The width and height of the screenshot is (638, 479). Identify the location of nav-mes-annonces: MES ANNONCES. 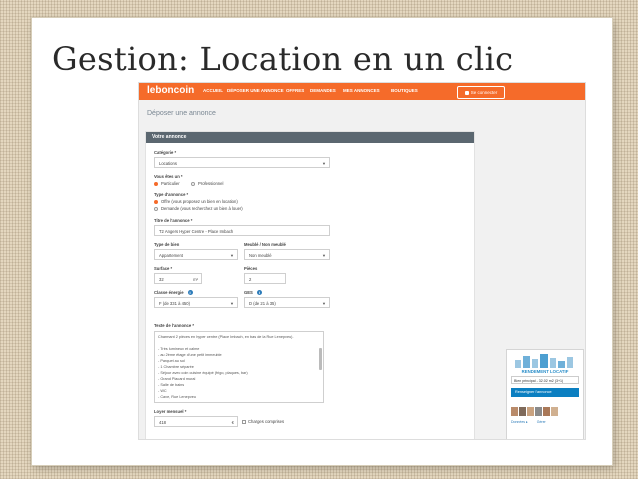
(361, 90).